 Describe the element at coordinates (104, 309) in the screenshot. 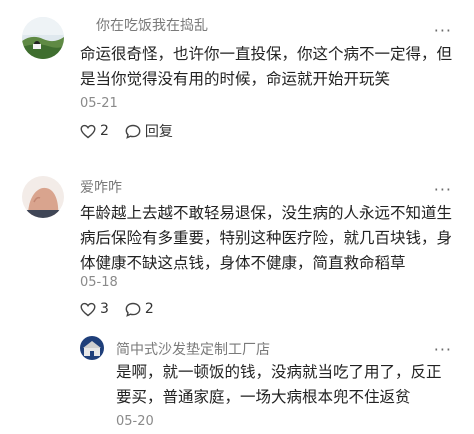

I see `like-count: 3` at that location.